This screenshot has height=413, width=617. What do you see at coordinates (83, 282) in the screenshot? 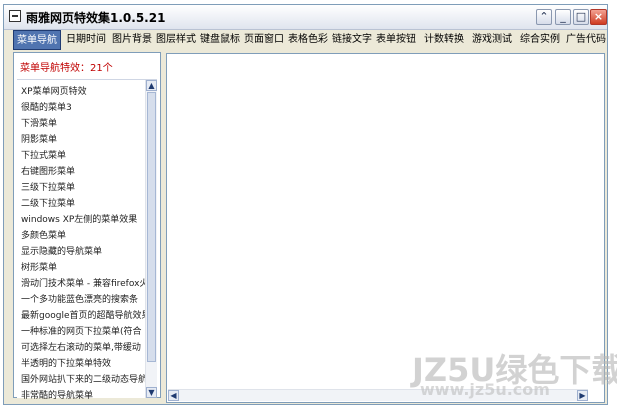
I see `list-item: 滑动门技术菜单 - 兼容firefox火` at bounding box center [83, 282].